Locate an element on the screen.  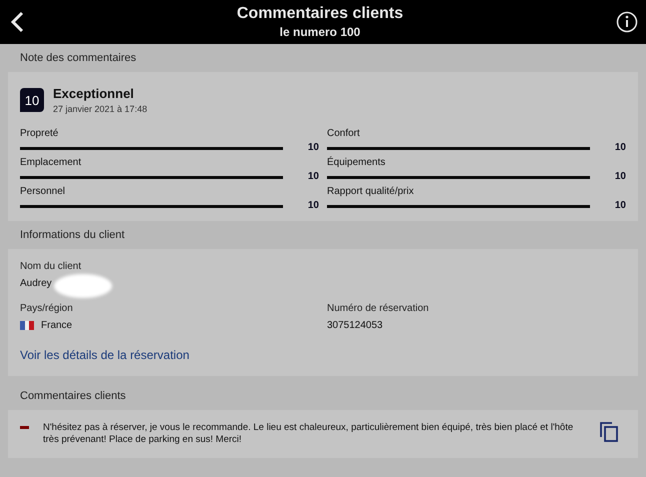
section-title: Commentaires clients is located at coordinates (73, 396).